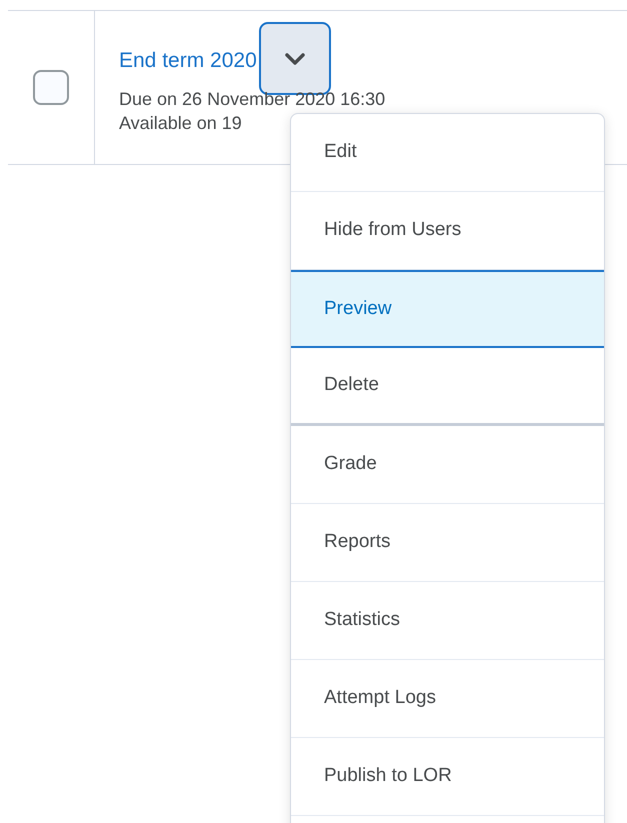 Image resolution: width=627 pixels, height=823 pixels. I want to click on menu-item: Attempt Logs, so click(447, 699).